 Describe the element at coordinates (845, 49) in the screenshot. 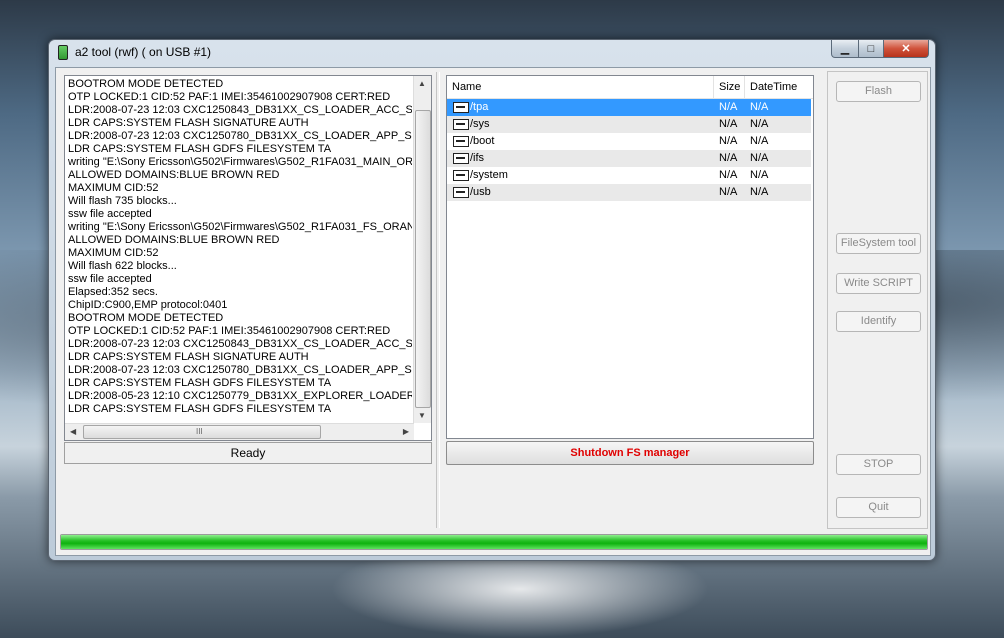

I see `minimize-button: ▁` at that location.